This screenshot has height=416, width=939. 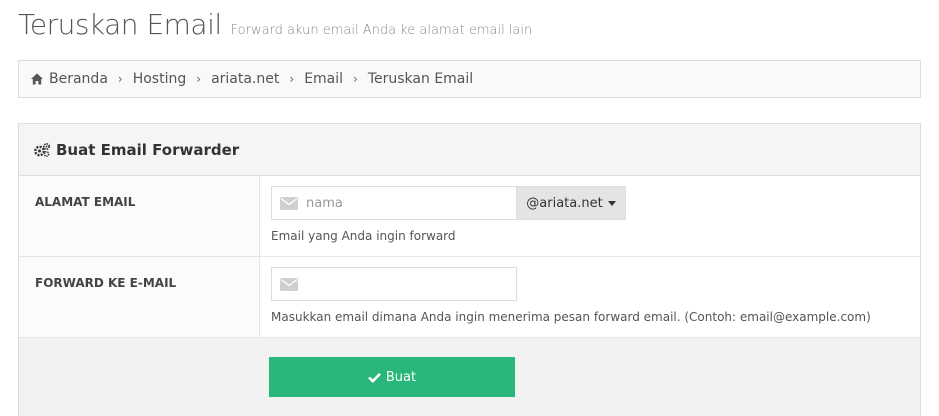 What do you see at coordinates (37, 79) in the screenshot?
I see `home-icon` at bounding box center [37, 79].